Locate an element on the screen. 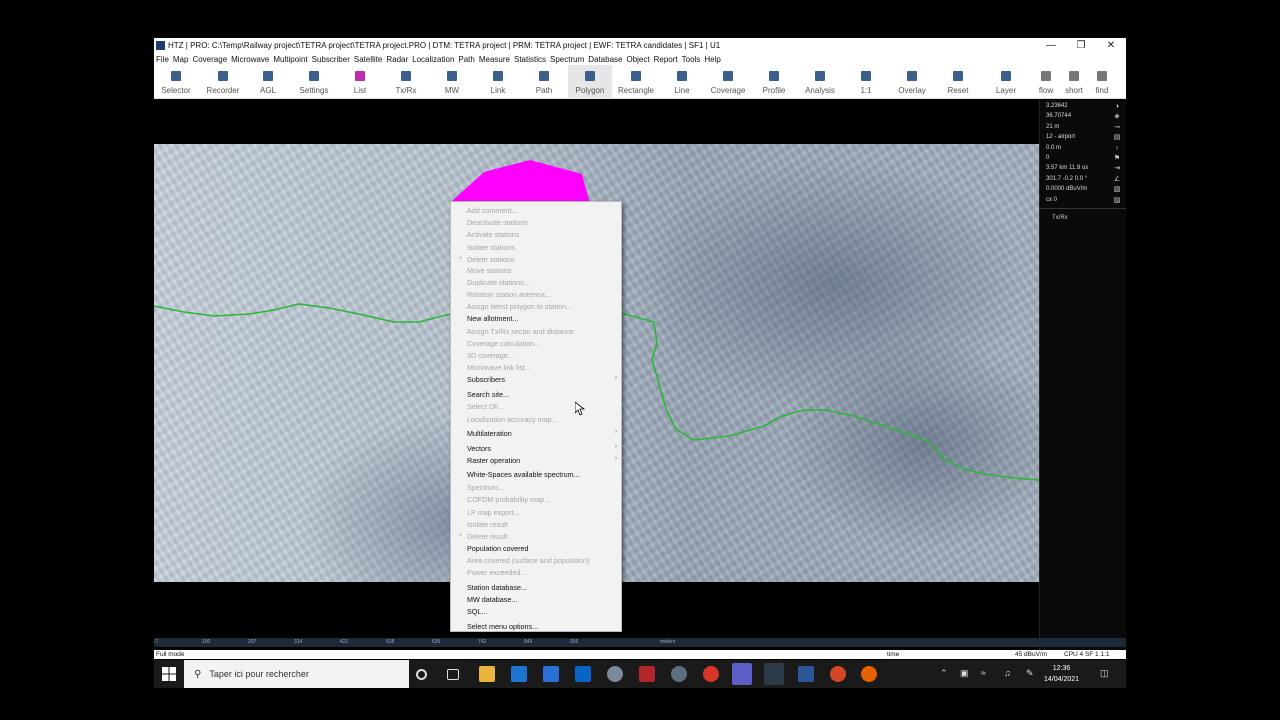 The width and height of the screenshot is (1280, 720). app-icon-feather is located at coordinates (679, 674).